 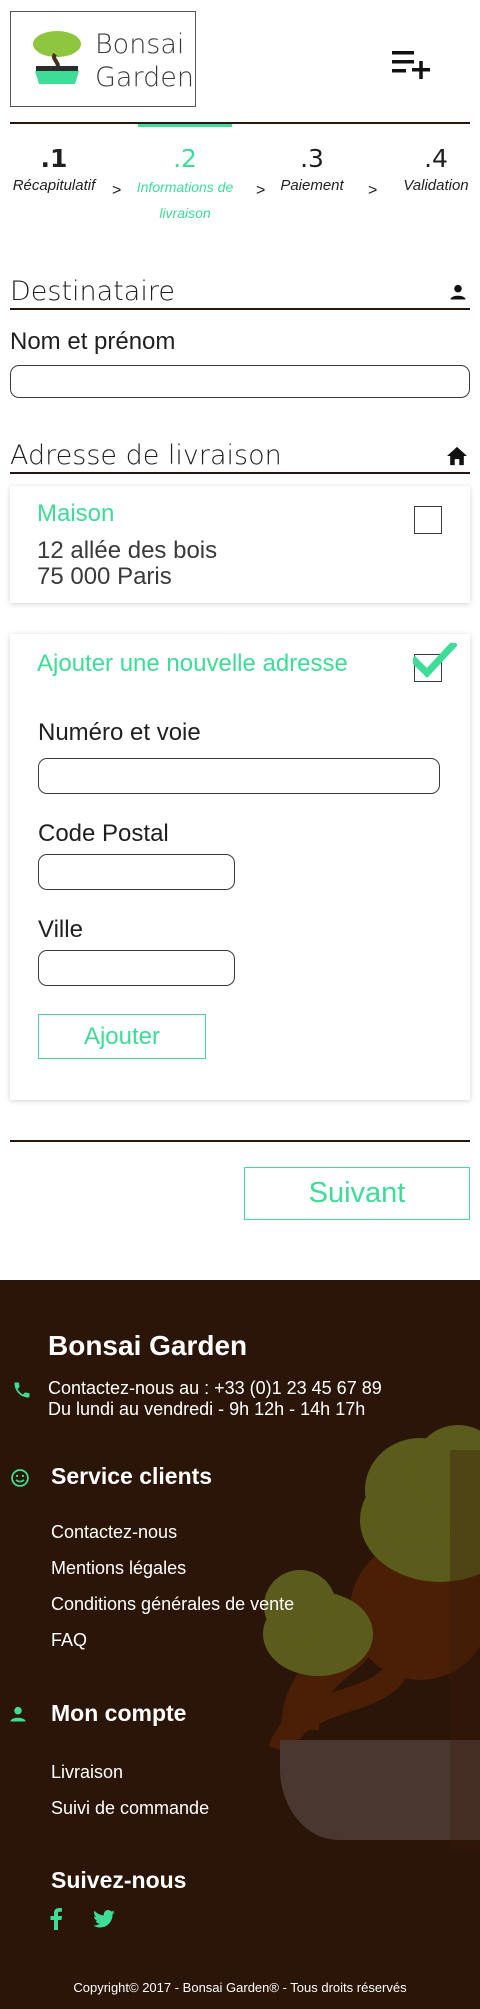 I want to click on contact-phone: Contactez-nous au : +33 (0)1 23 45 67 89, so click(x=215, y=1388).